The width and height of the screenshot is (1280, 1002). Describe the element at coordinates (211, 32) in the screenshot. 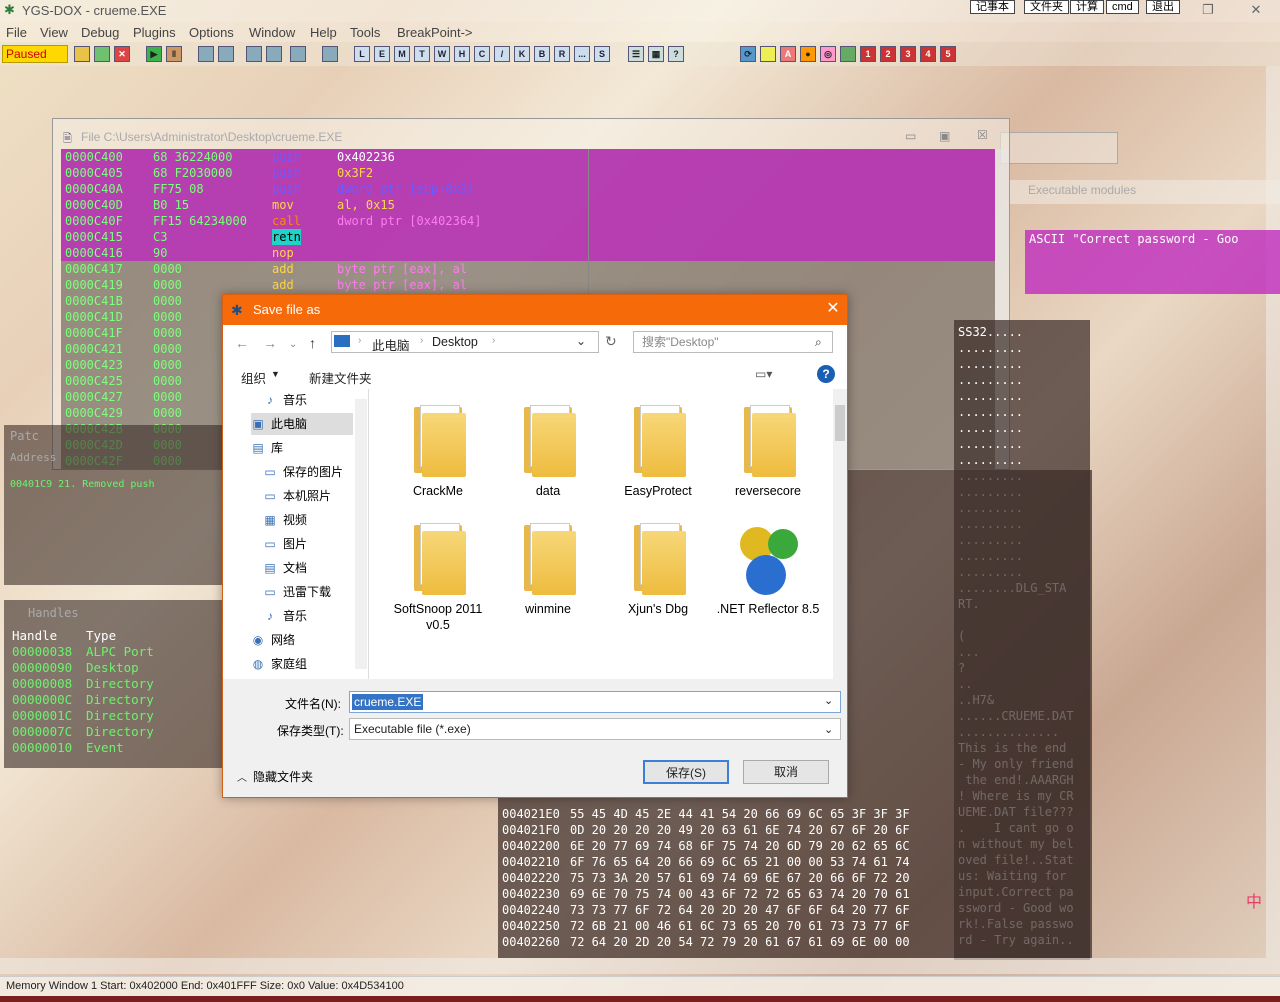

I see `menu-options: Options` at that location.